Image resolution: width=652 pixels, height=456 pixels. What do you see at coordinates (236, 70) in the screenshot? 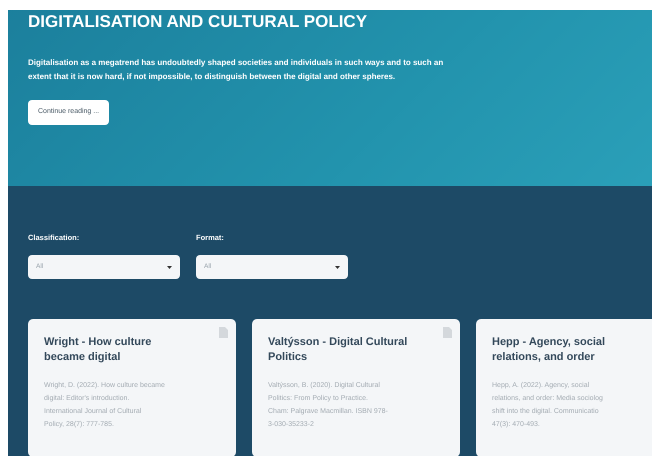
I see `intro-text: Digitalisation as a megatrend has undoubtedly shaped societies and individuals in such ways and to such an extent that it is now hard, if not impossible, to distinguish between the digital and other spheres.` at bounding box center [236, 70].